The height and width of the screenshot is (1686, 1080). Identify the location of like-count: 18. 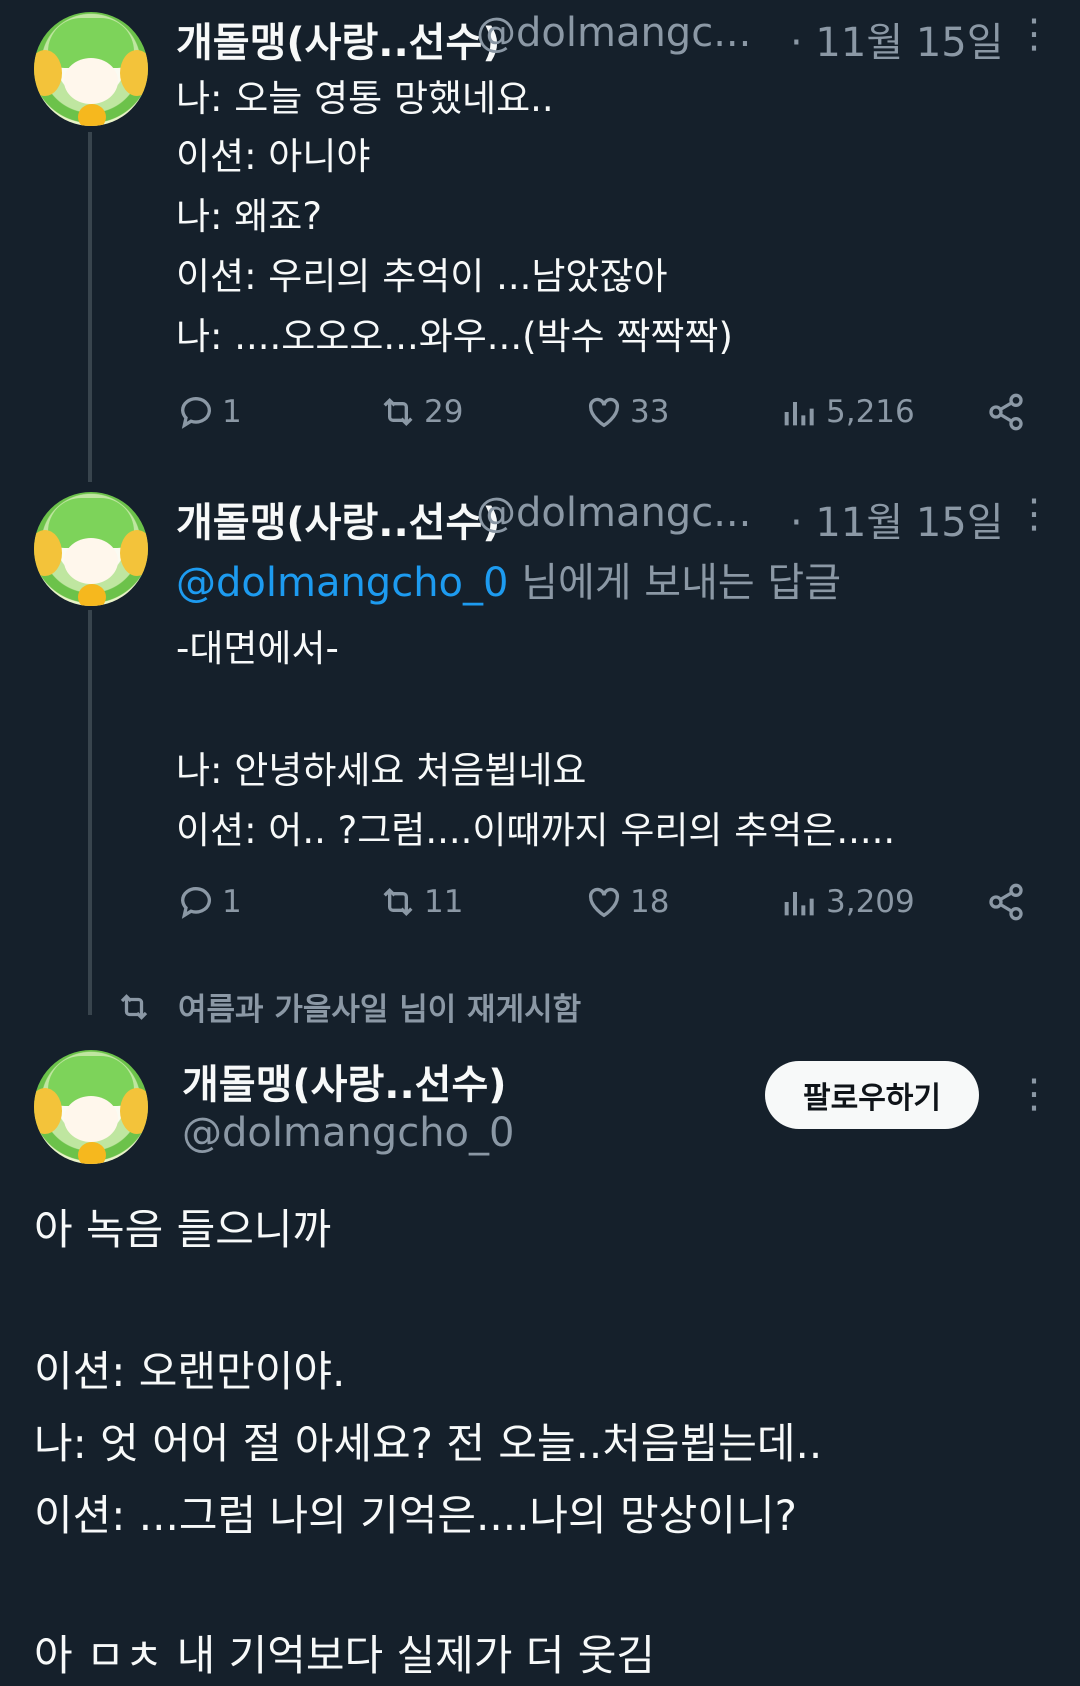
(650, 902).